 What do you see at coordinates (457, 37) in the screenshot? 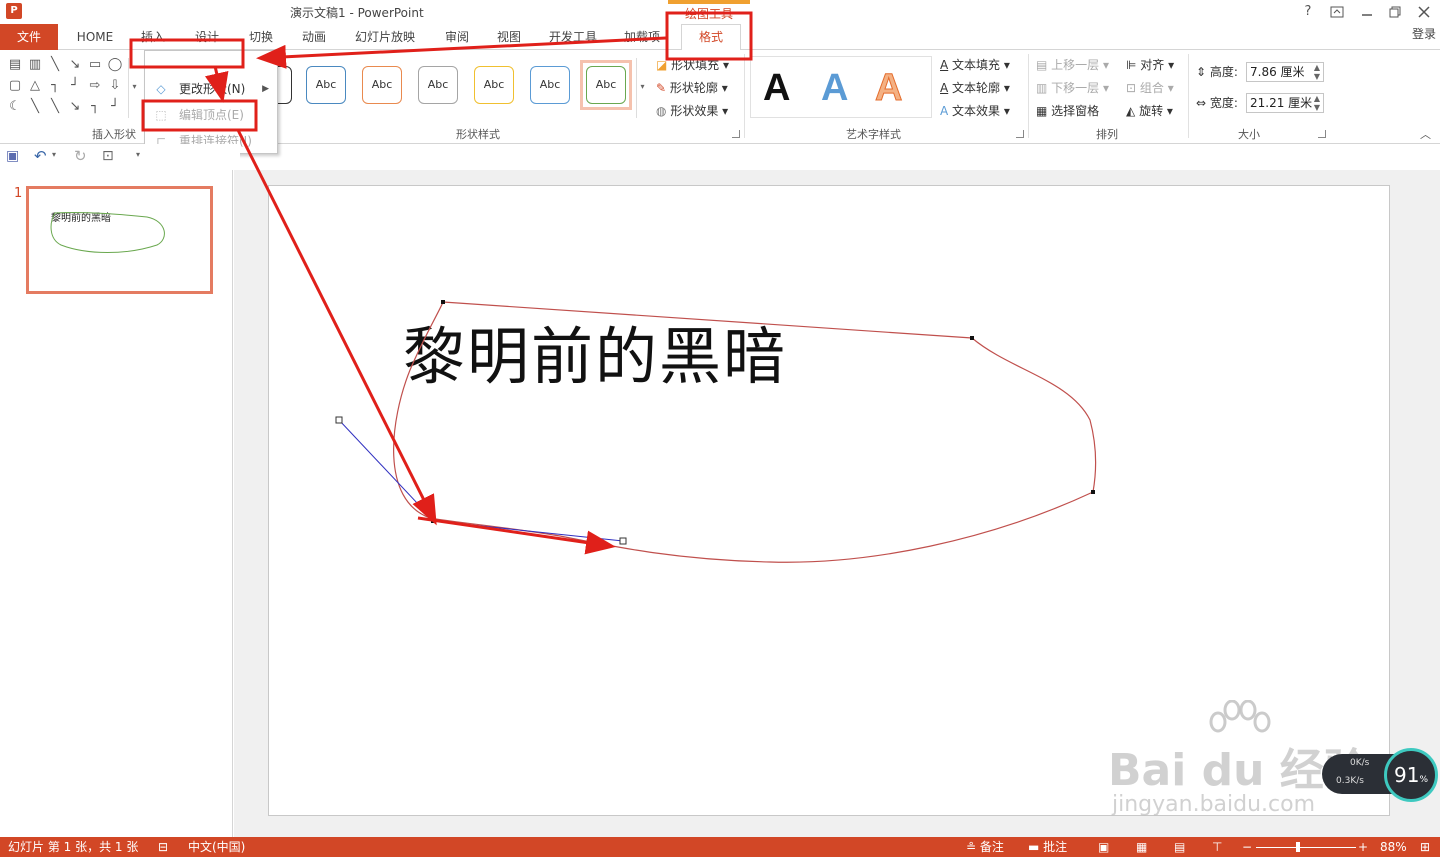
I see `tab-review: 审阅` at bounding box center [457, 37].